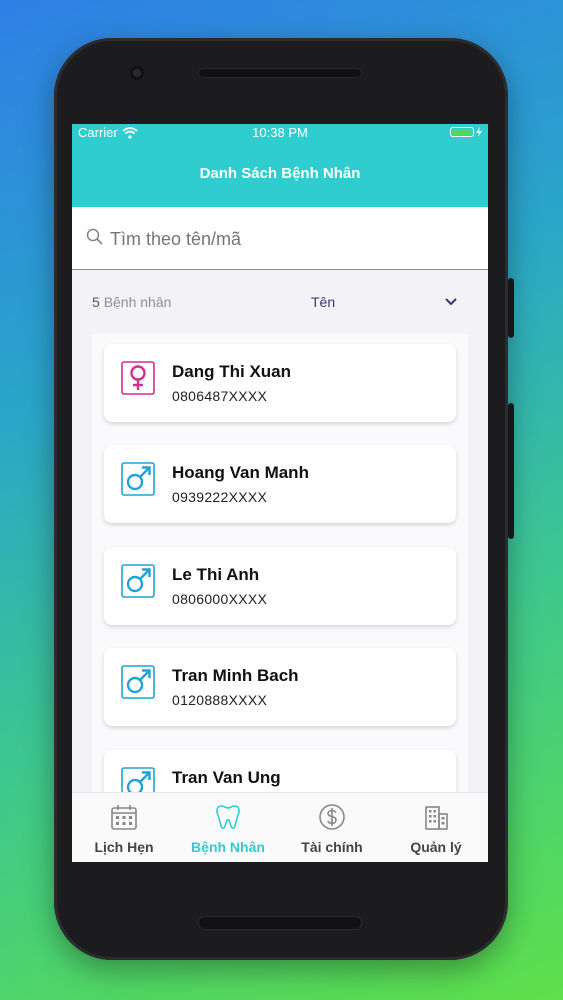 The height and width of the screenshot is (1000, 563). What do you see at coordinates (220, 396) in the screenshot?
I see `patient-phone: 0806487XXXX` at bounding box center [220, 396].